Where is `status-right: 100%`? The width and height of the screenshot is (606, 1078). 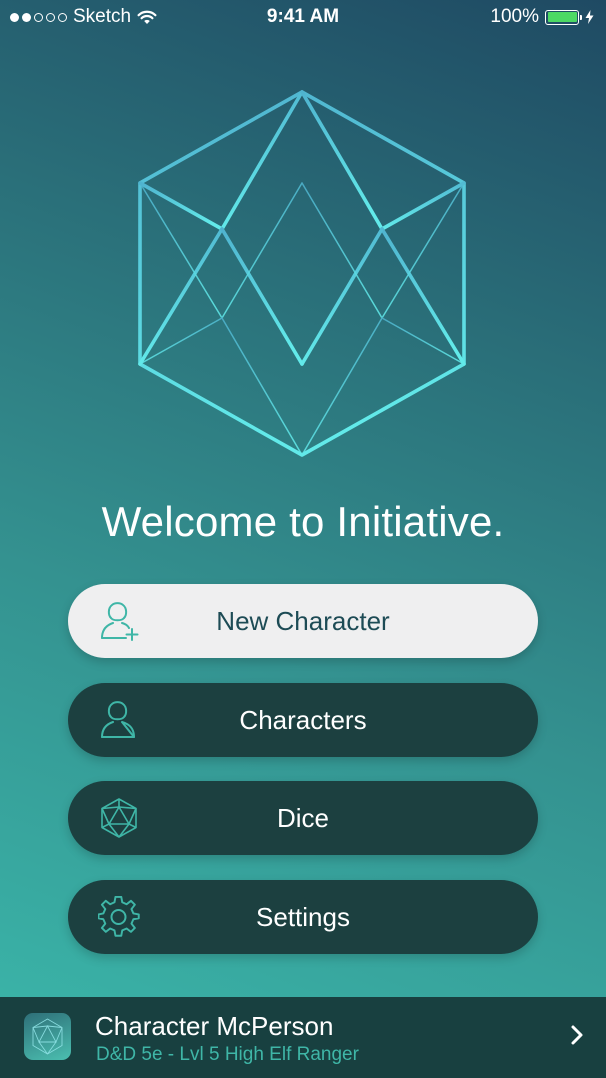
status-right: 100% is located at coordinates (542, 17).